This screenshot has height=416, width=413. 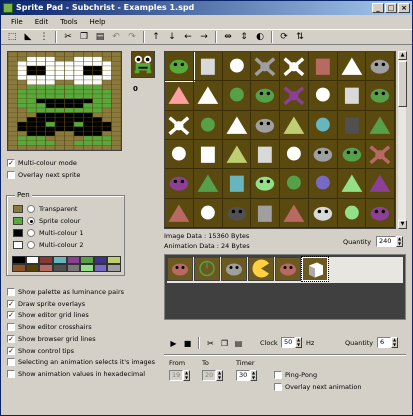 I want to click on sprite-cell-dragon, so click(x=352, y=155).